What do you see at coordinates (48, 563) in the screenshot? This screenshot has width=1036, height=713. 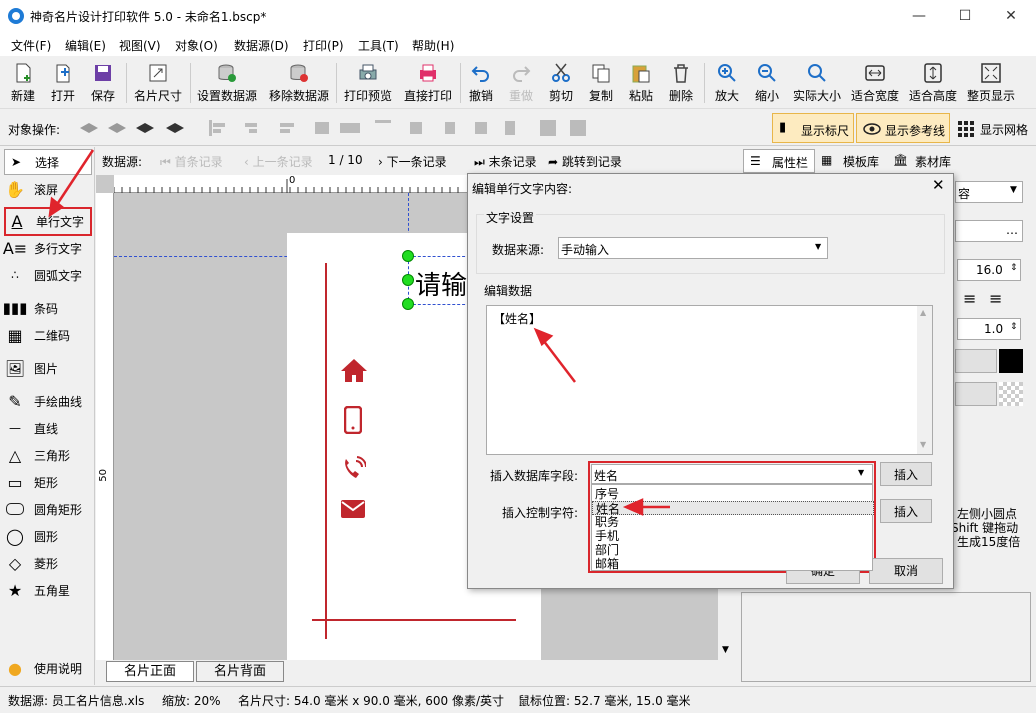 I see `tool-diamond: ◇ 菱形` at bounding box center [48, 563].